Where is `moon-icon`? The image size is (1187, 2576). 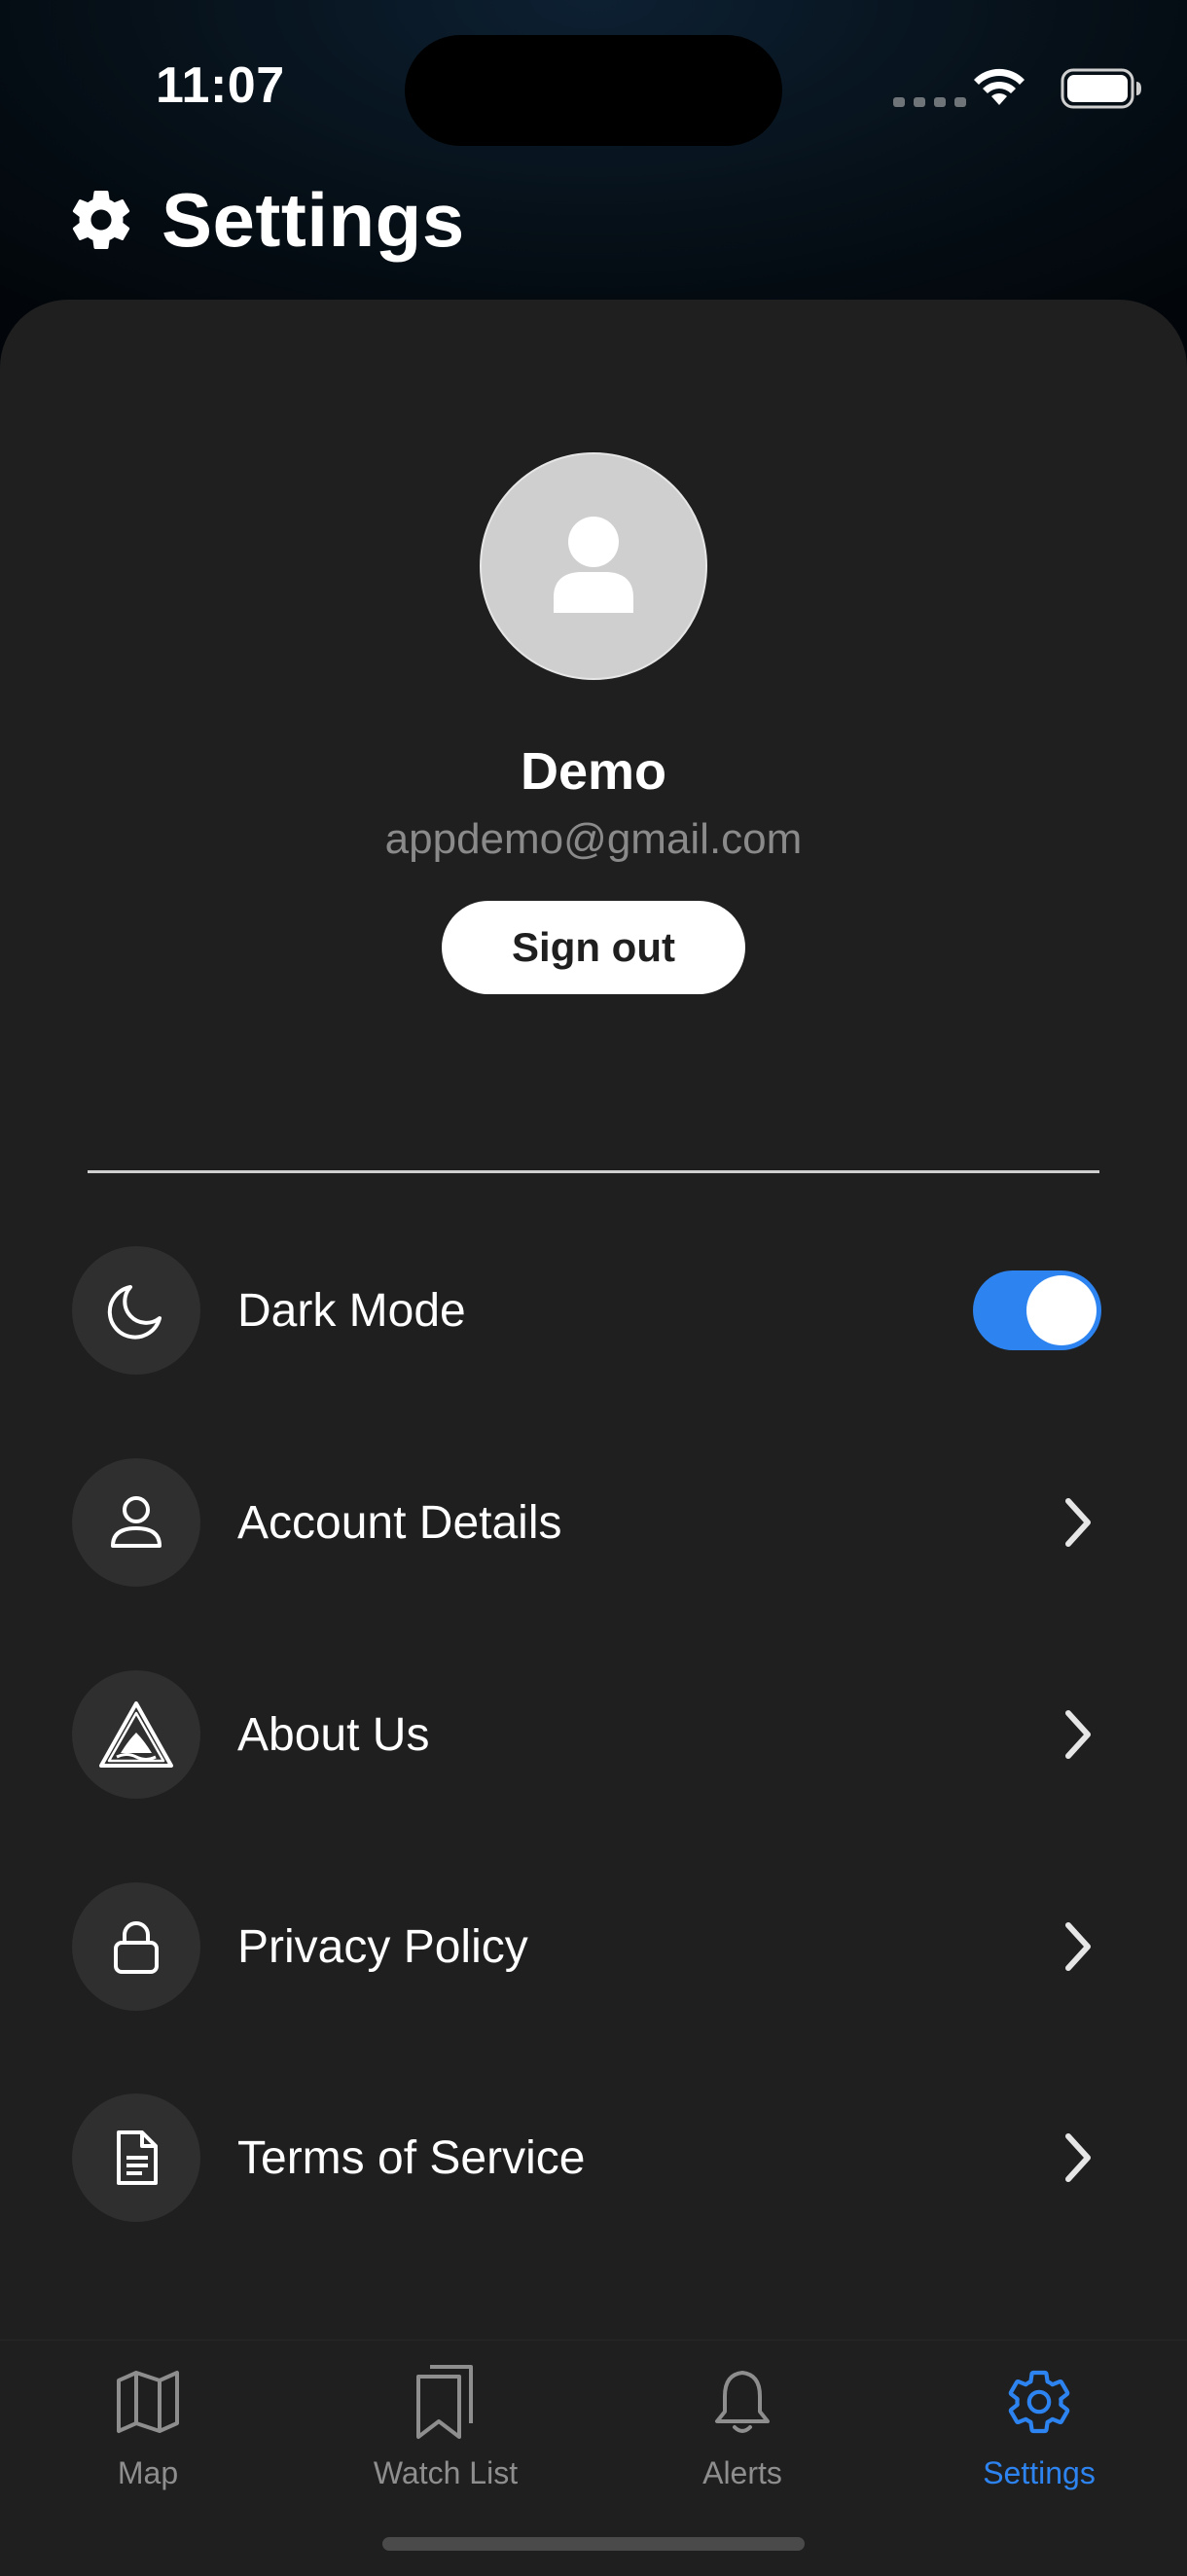
moon-icon is located at coordinates (134, 1312).